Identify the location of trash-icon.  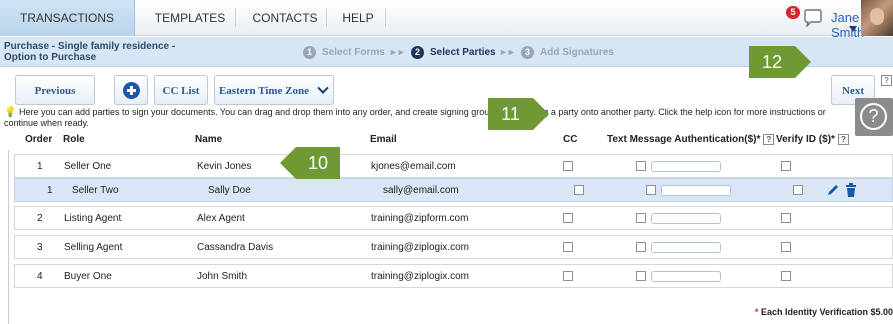
(851, 190).